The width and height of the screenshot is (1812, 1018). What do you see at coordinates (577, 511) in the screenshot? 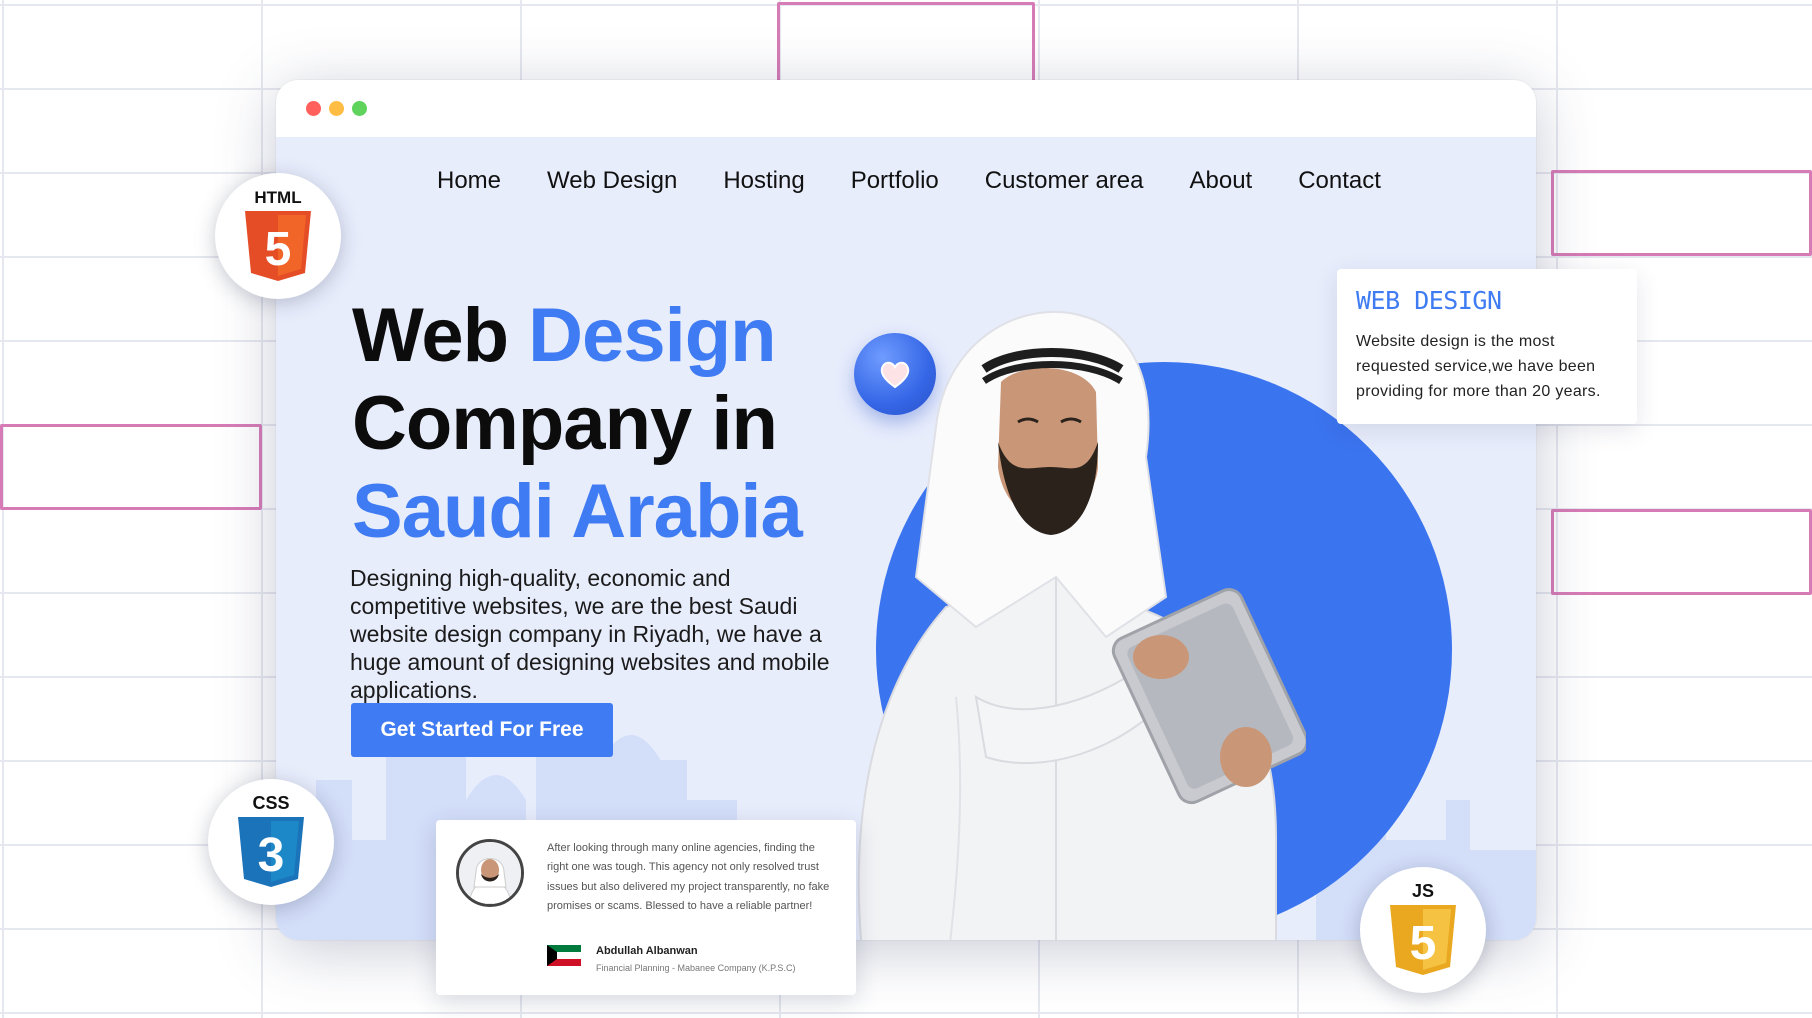
I see `hero-title-line3: Saudi Arabia` at bounding box center [577, 511].